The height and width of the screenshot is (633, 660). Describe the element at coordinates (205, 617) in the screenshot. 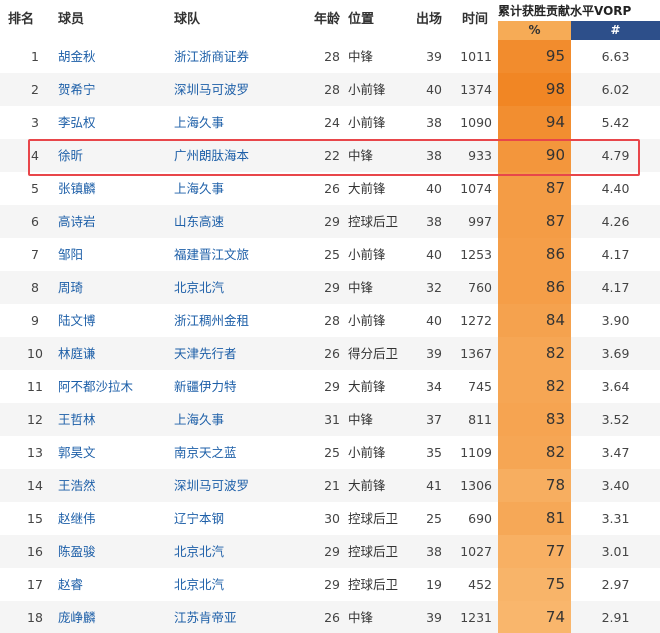

I see `team-link: 江苏肯帝亚` at that location.